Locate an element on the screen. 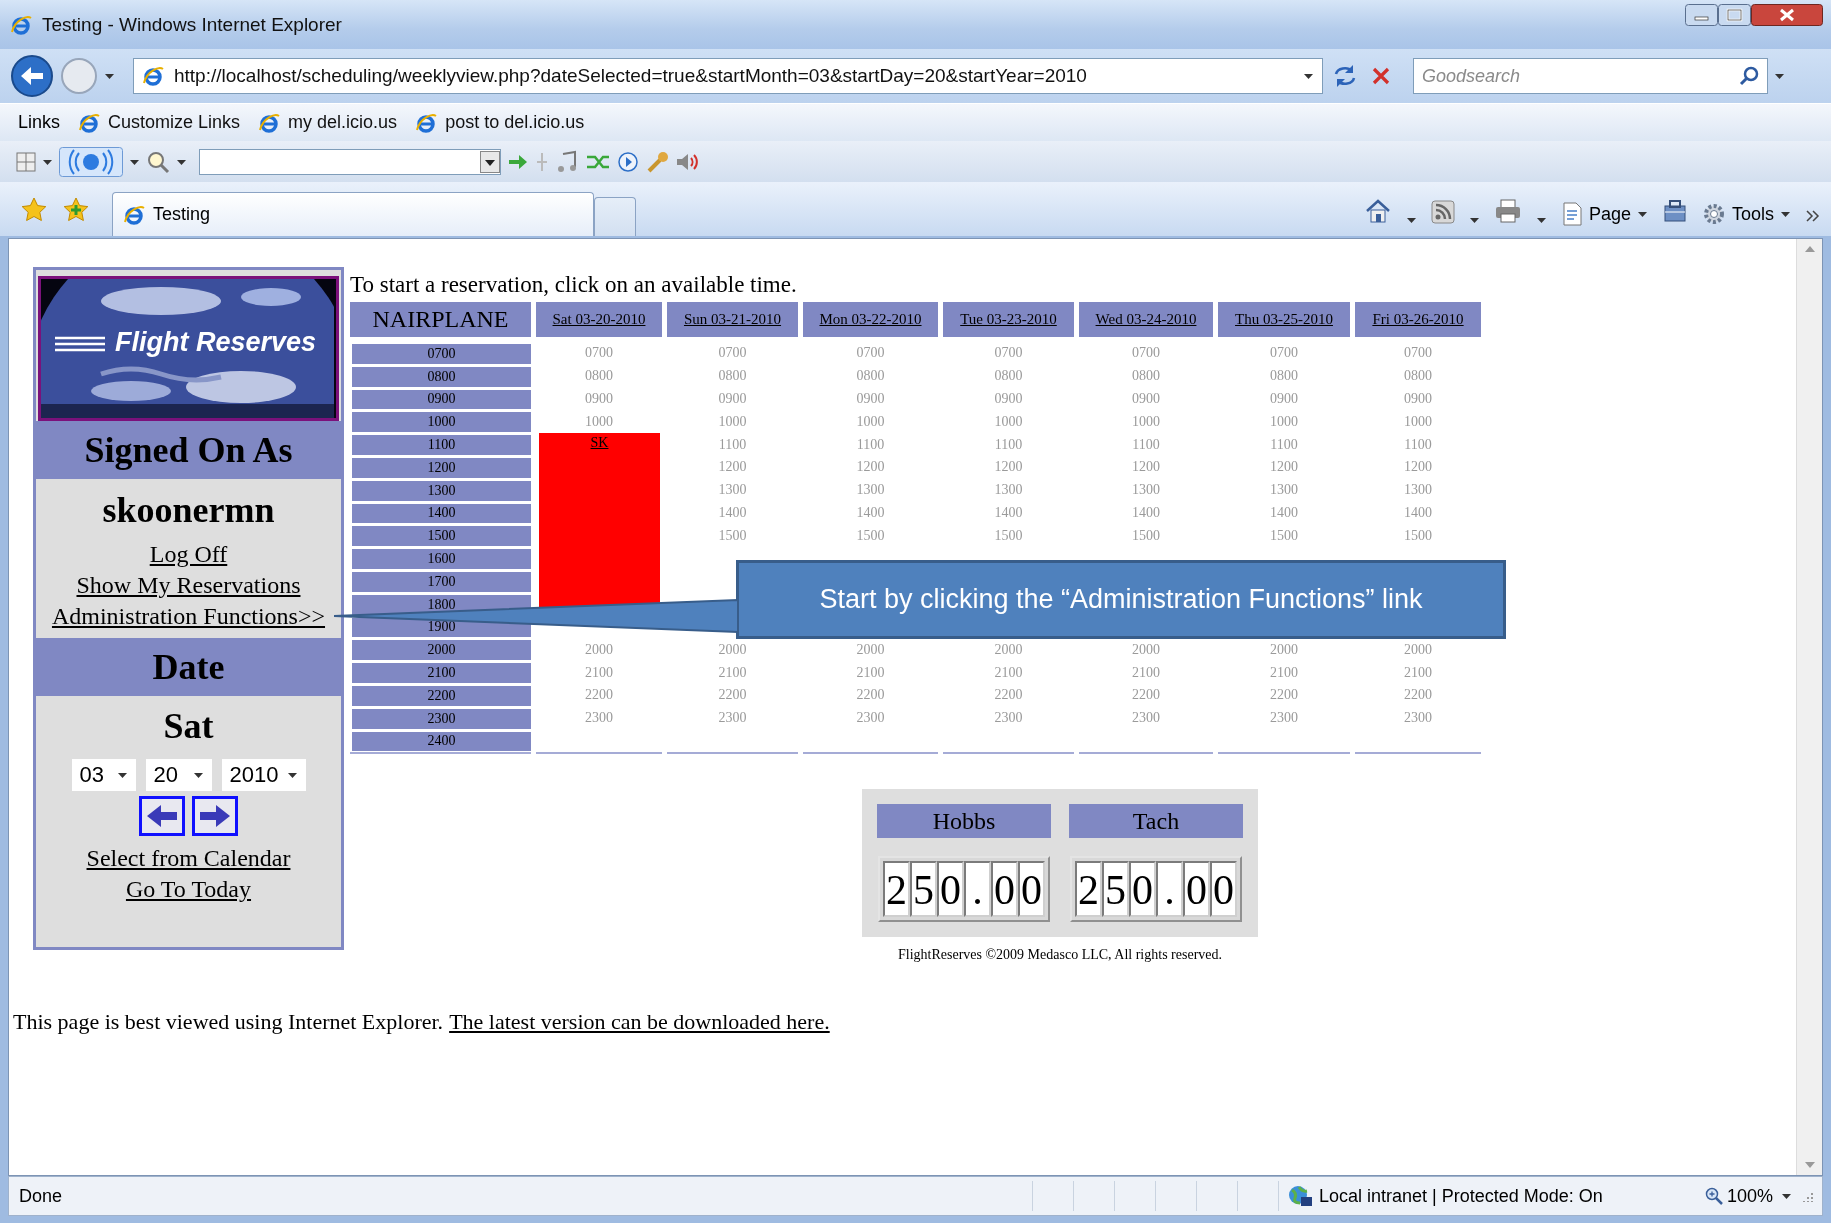  scrollbar is located at coordinates (1809, 707).